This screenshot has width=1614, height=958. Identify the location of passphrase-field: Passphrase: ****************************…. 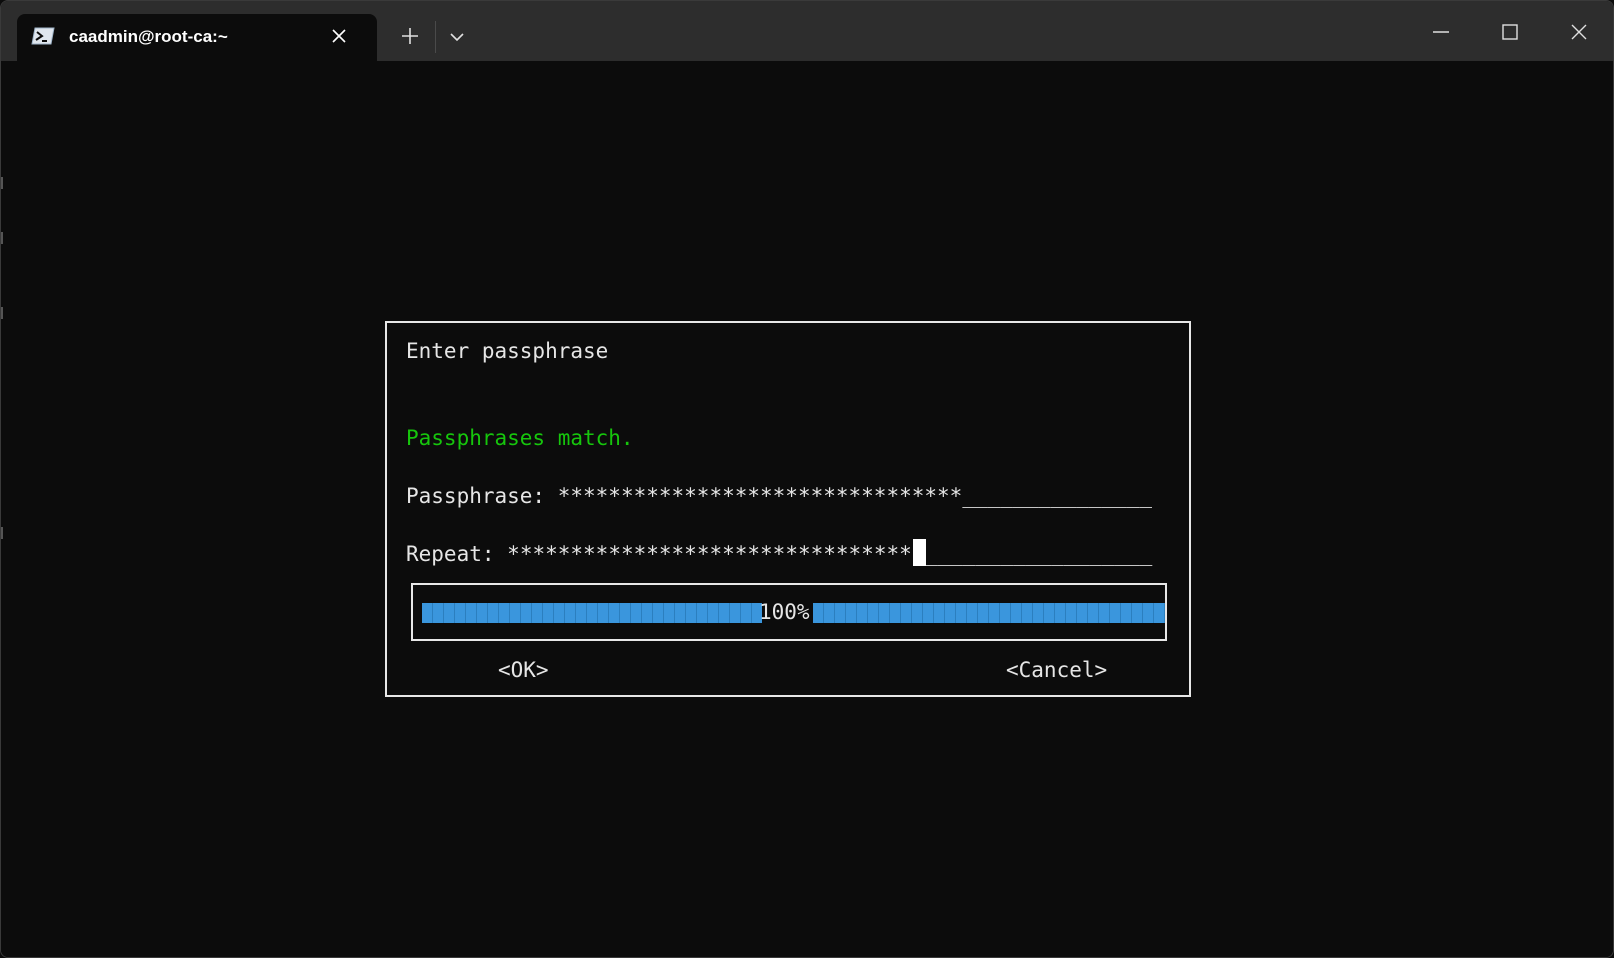
(779, 496).